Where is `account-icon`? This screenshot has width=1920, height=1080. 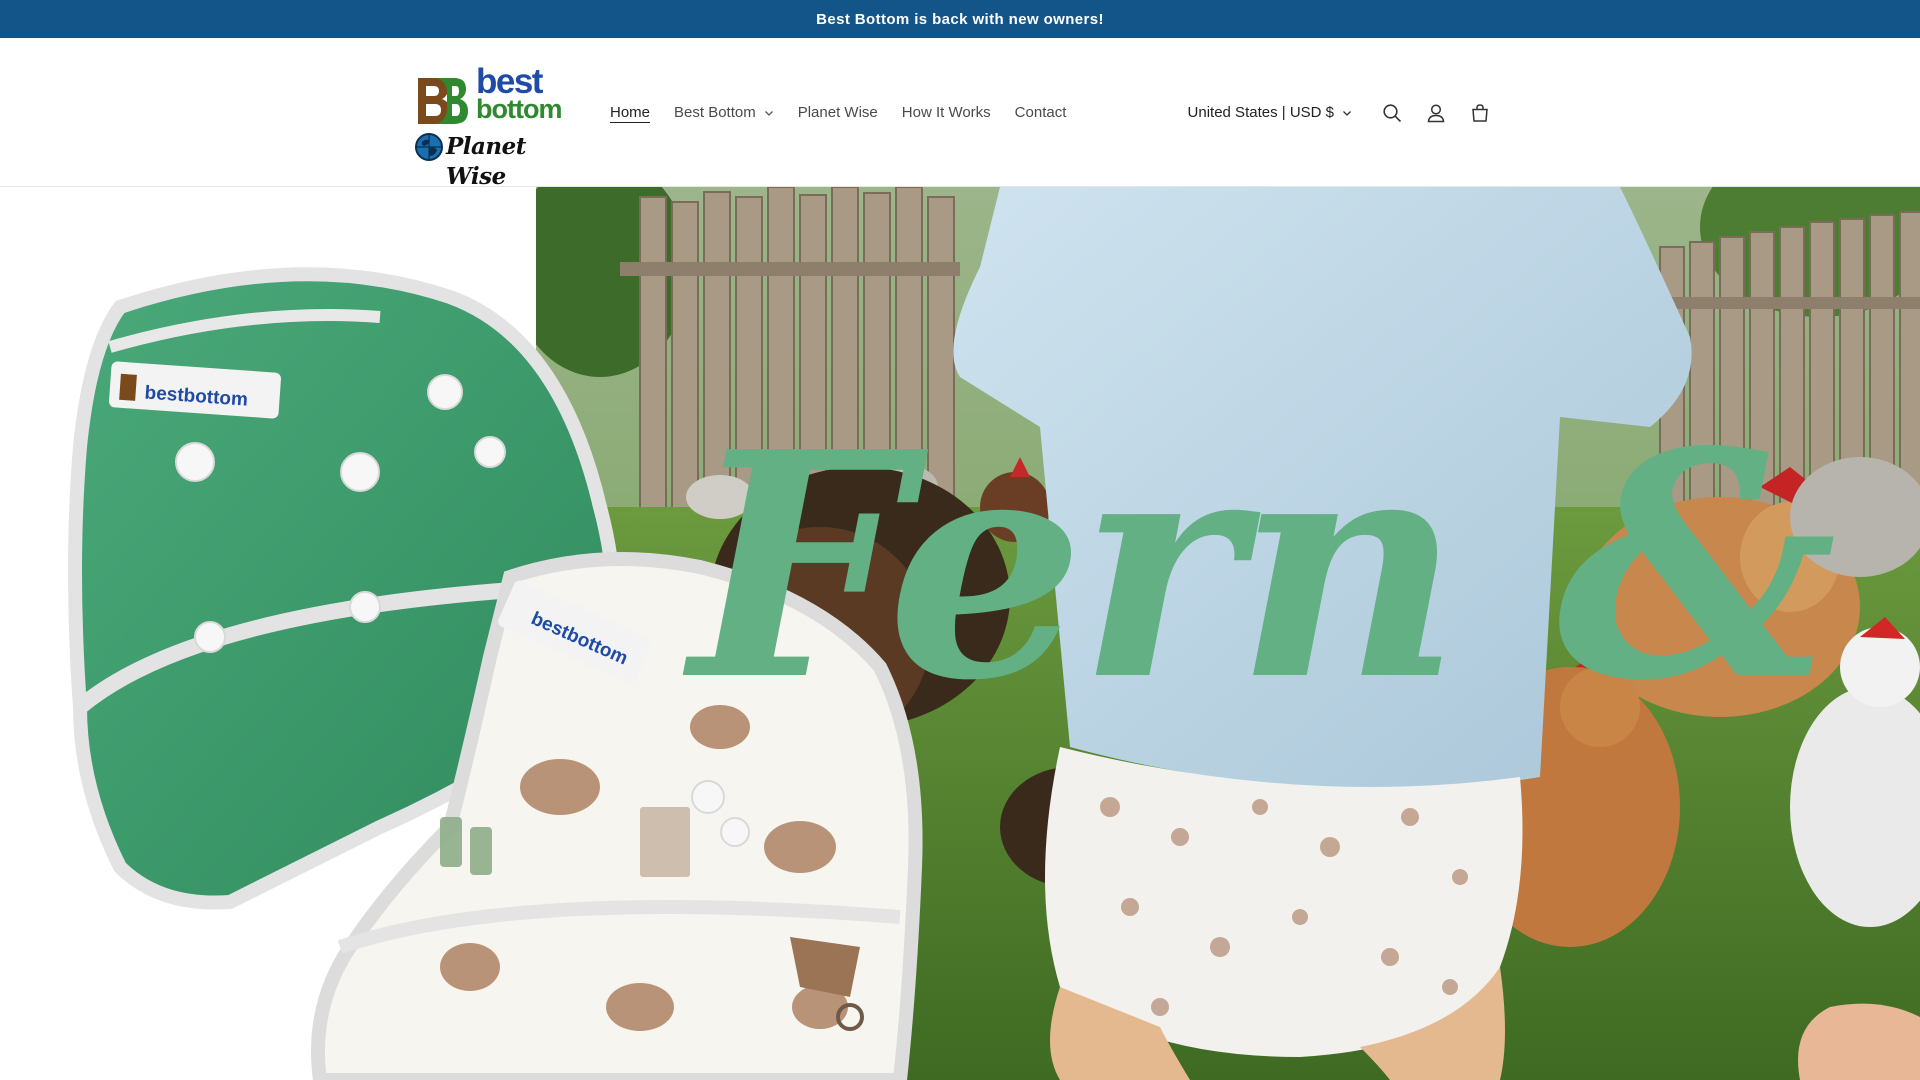
account-icon is located at coordinates (1436, 112).